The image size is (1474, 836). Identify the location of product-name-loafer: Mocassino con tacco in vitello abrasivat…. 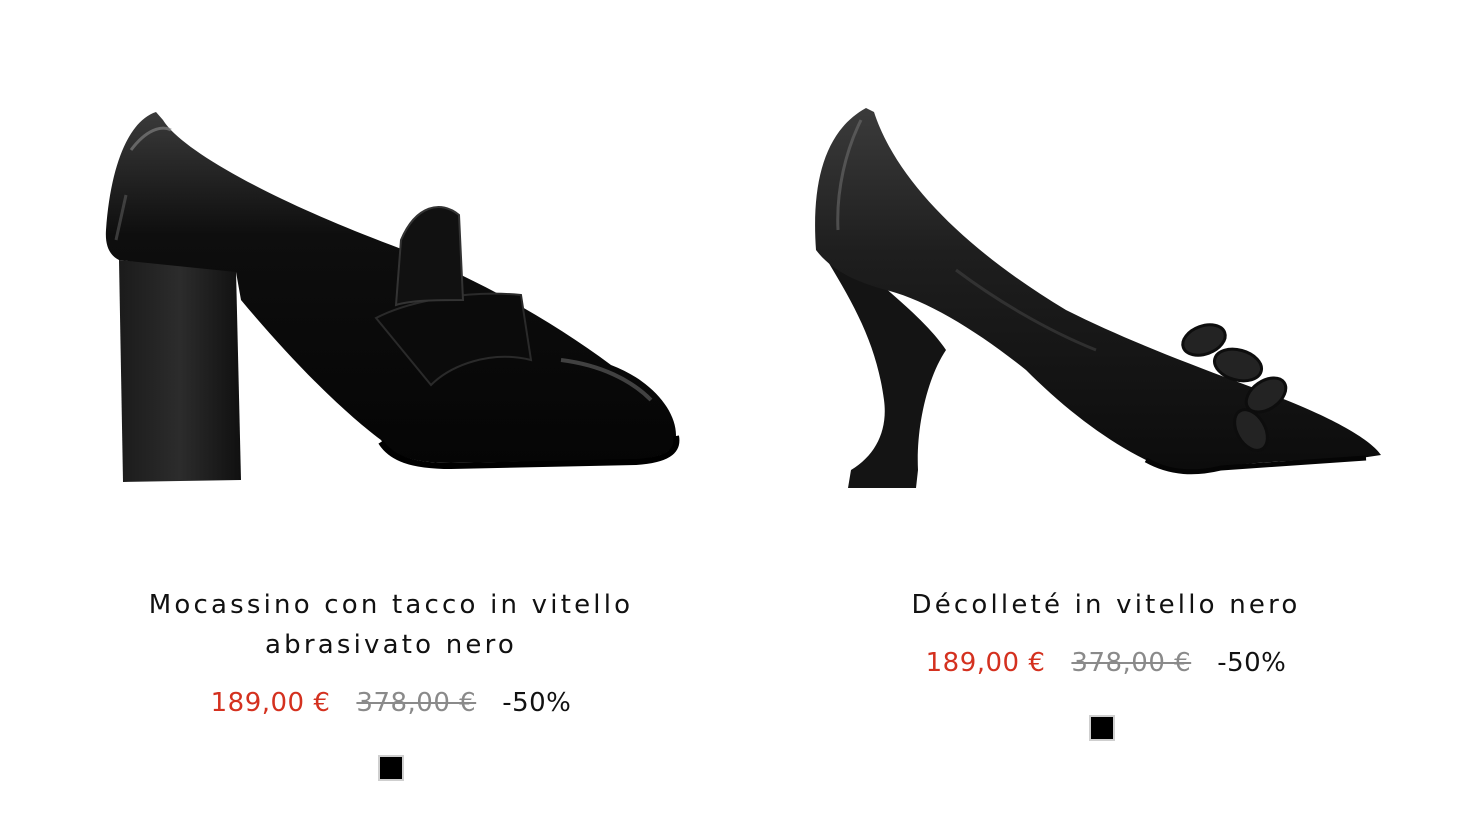
(391, 625).